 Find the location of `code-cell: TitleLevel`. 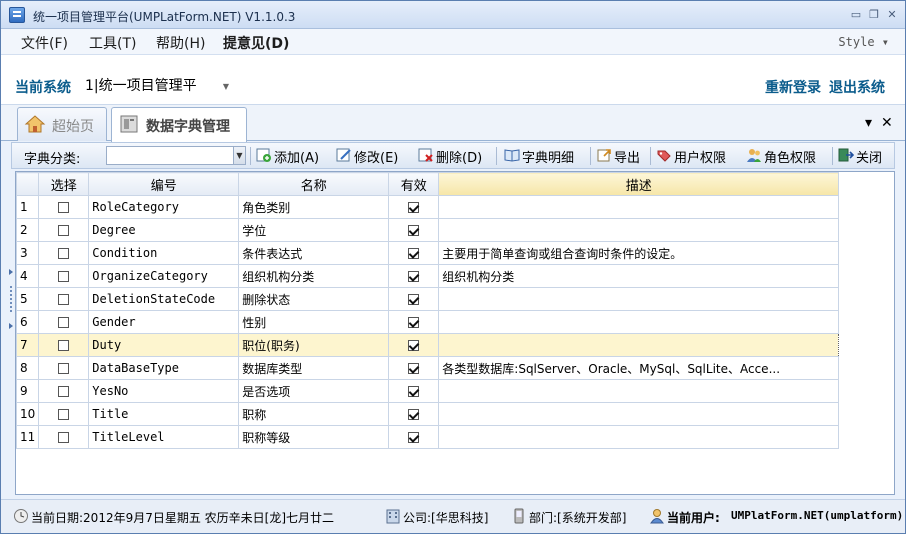

code-cell: TitleLevel is located at coordinates (164, 437).